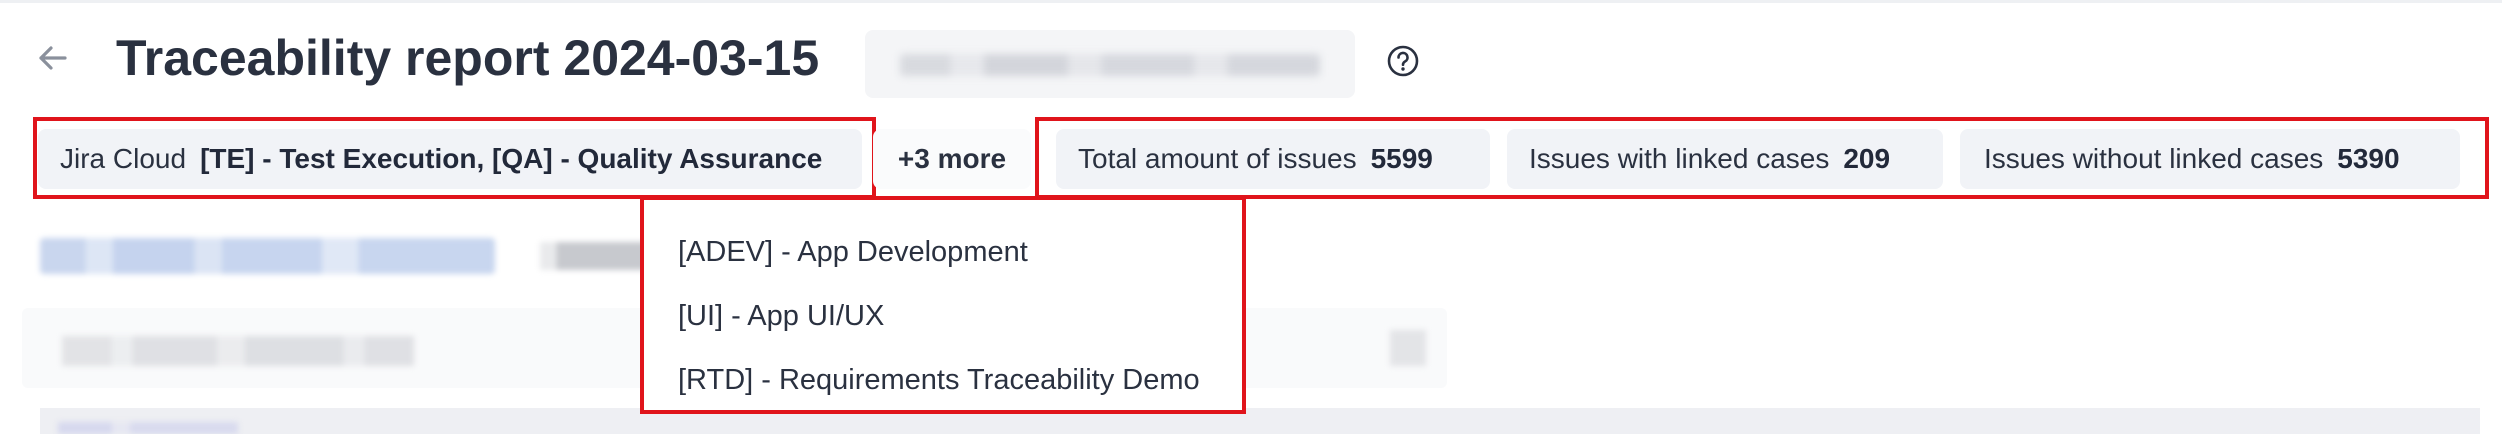  Describe the element at coordinates (123, 158) in the screenshot. I see `source-label: Jira Cloud` at that location.